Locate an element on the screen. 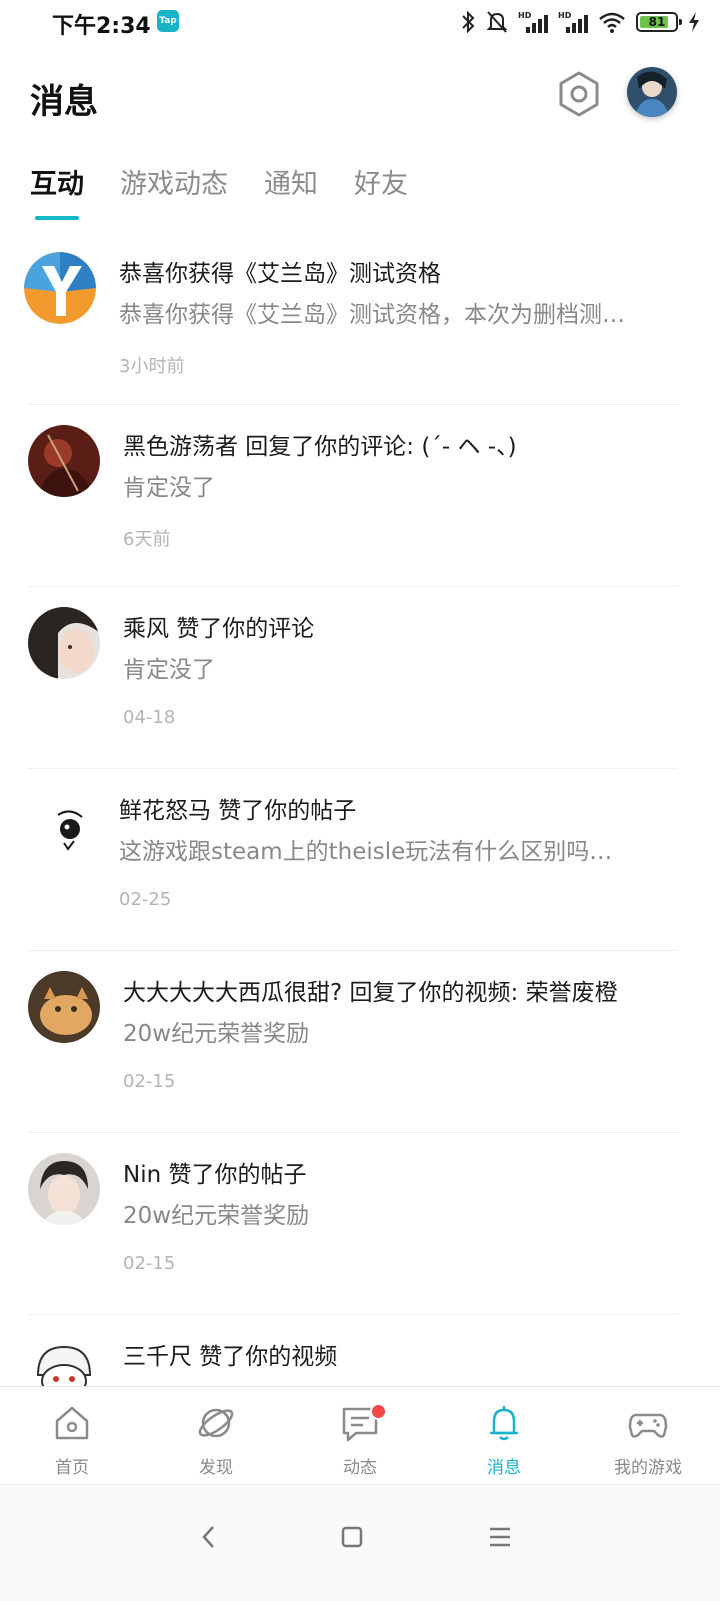 This screenshot has height=1601, width=720. message-time: 04-18 is located at coordinates (149, 717).